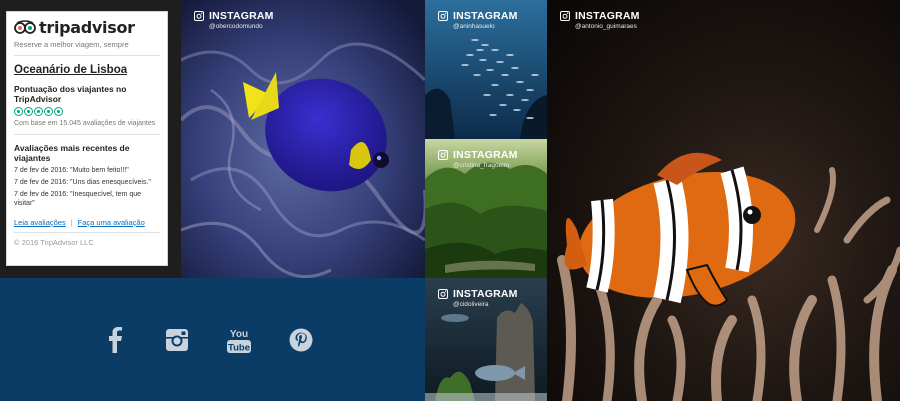 The width and height of the screenshot is (900, 401). Describe the element at coordinates (474, 26) in the screenshot. I see `instagram-username: @aninhasuelo` at that location.